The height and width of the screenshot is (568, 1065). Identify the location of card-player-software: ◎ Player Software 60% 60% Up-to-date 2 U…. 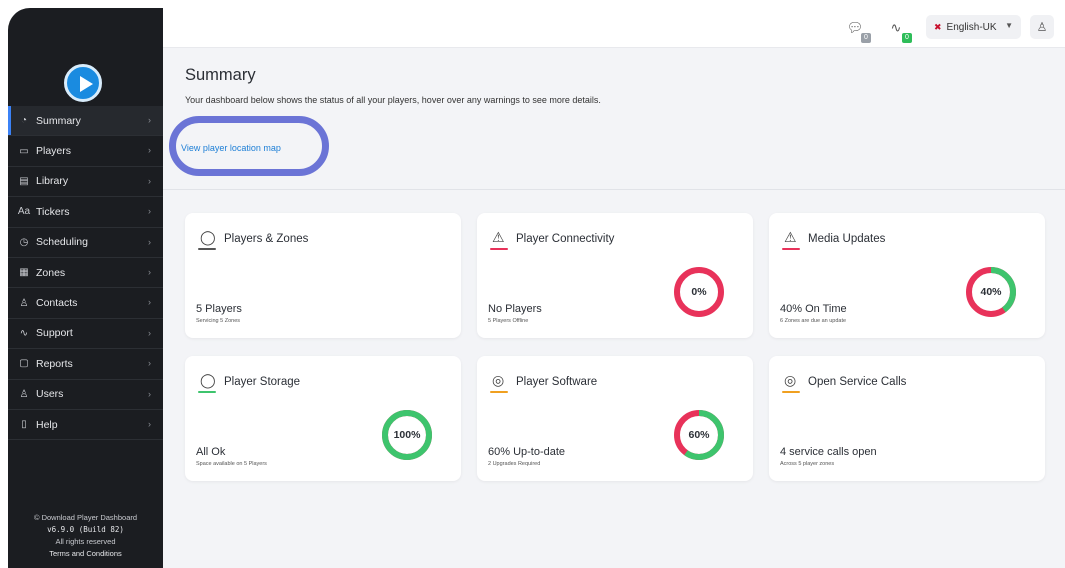
(615, 418).